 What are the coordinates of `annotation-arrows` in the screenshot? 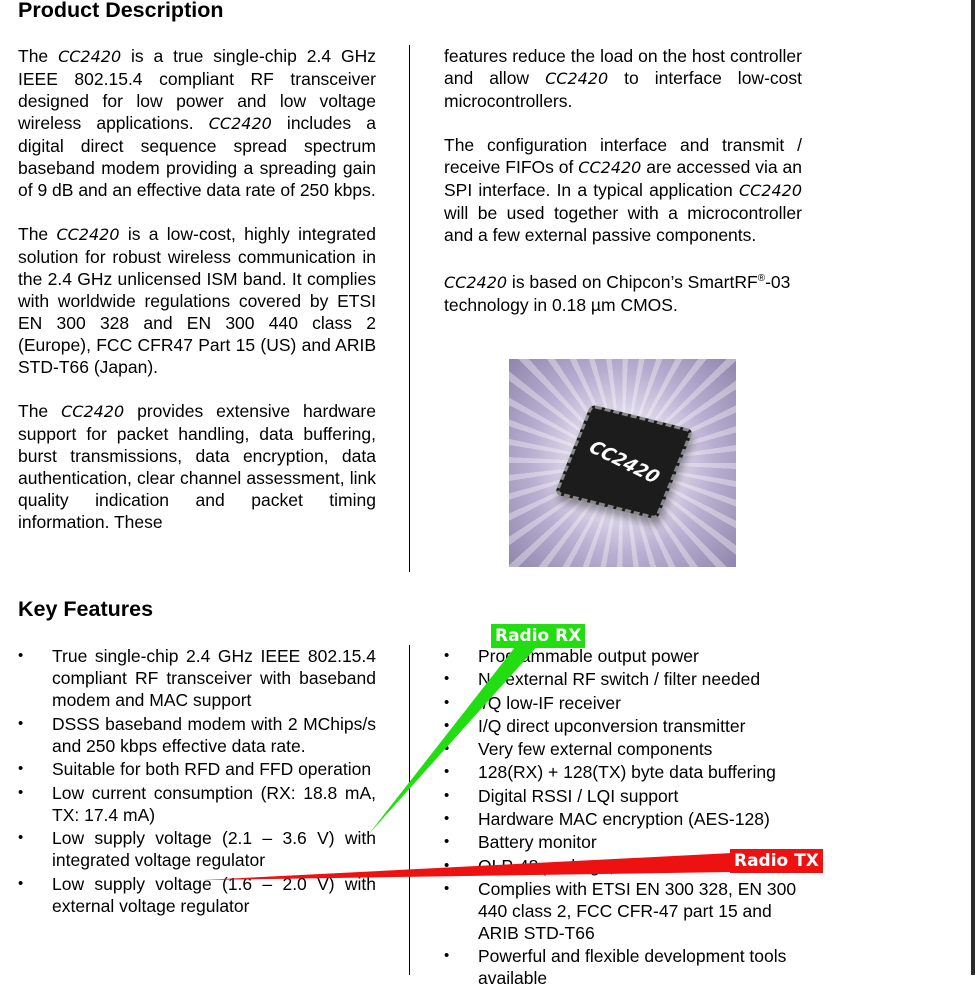 It's located at (467, 761).